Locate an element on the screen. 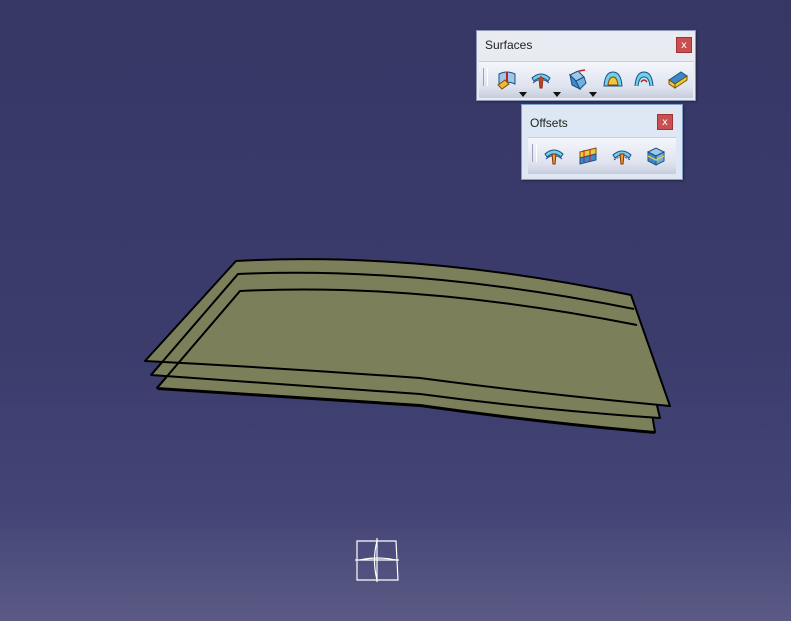 This screenshot has height=621, width=791. offset-surface-icon is located at coordinates (541, 81).